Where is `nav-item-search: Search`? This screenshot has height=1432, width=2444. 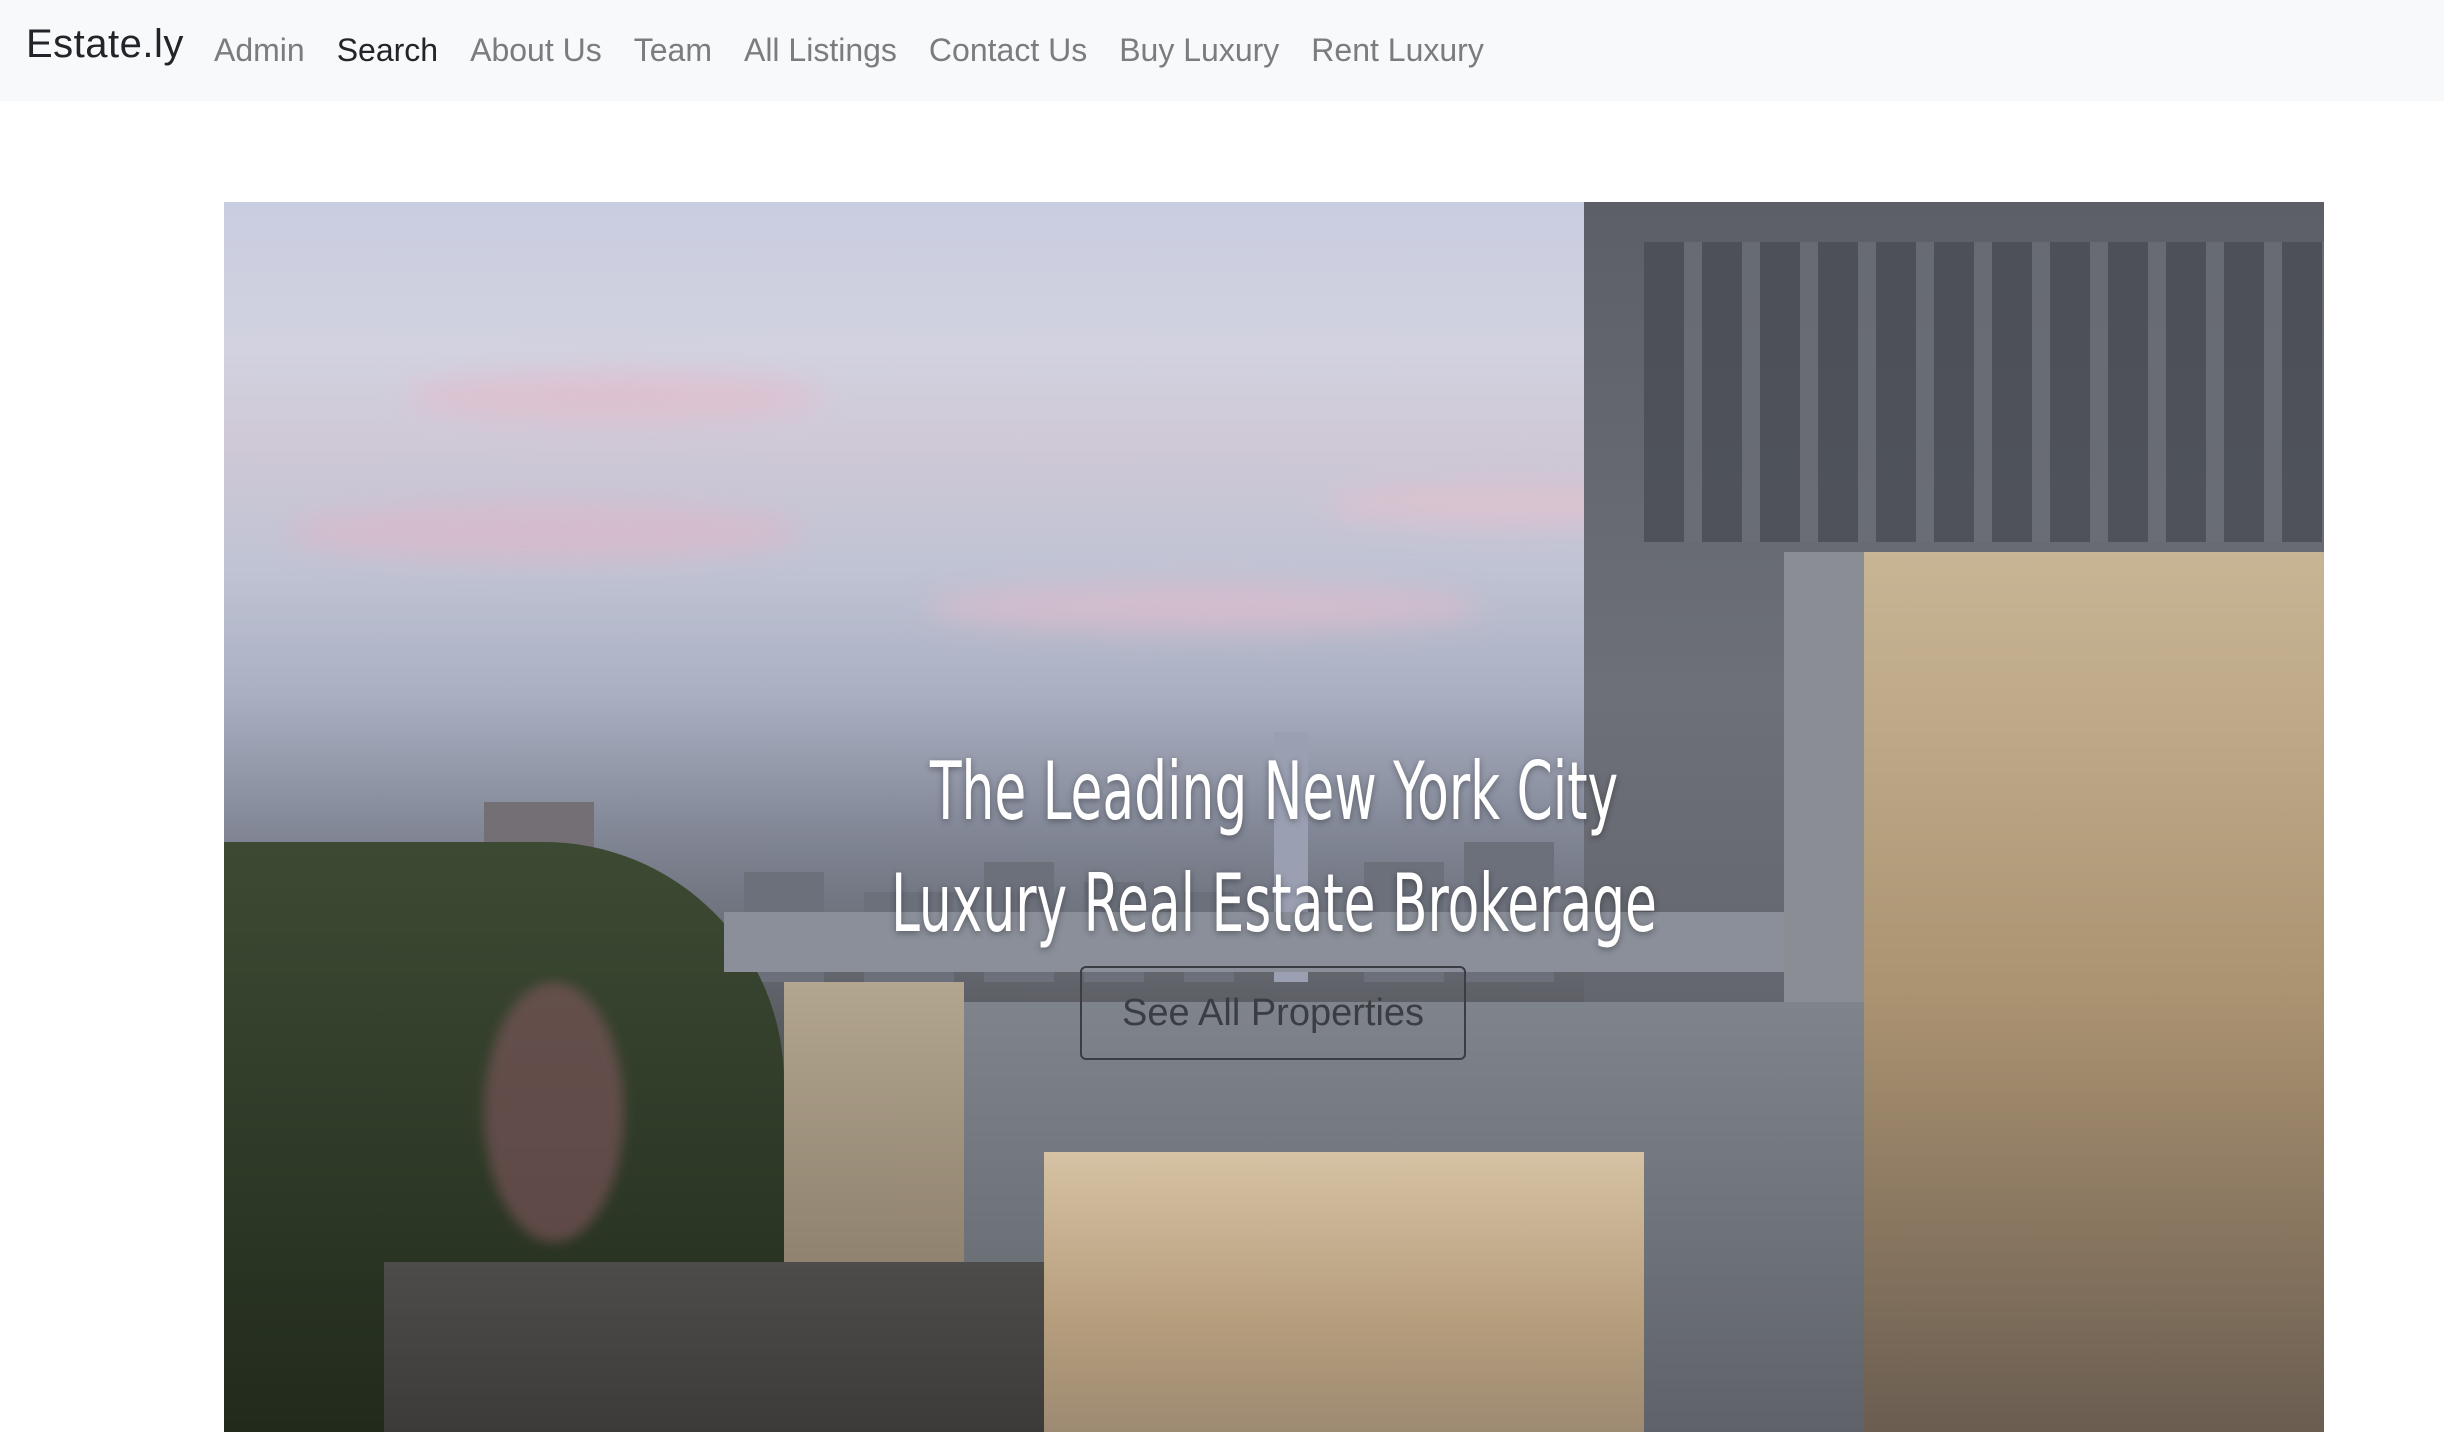
nav-item-search: Search is located at coordinates (387, 50).